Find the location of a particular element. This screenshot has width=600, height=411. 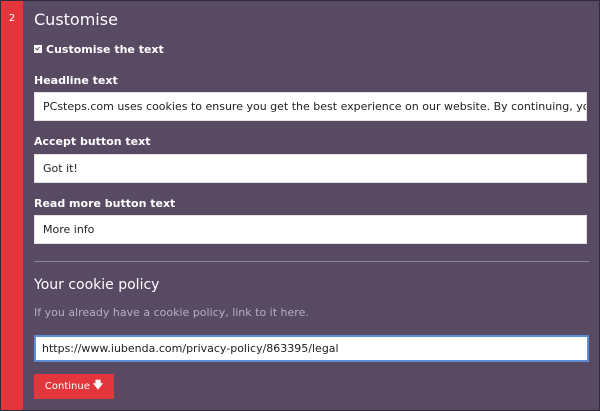

headline-text-label: Headline text is located at coordinates (76, 80).